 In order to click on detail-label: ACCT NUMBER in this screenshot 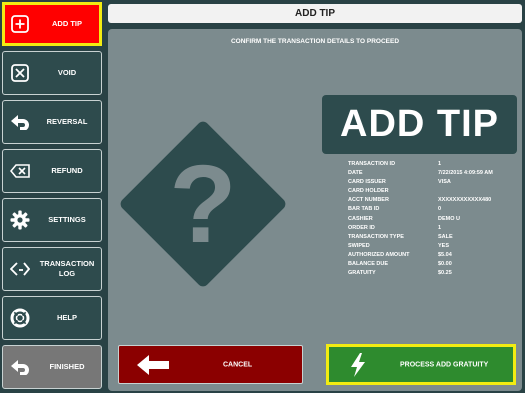, I will do `click(368, 200)`.